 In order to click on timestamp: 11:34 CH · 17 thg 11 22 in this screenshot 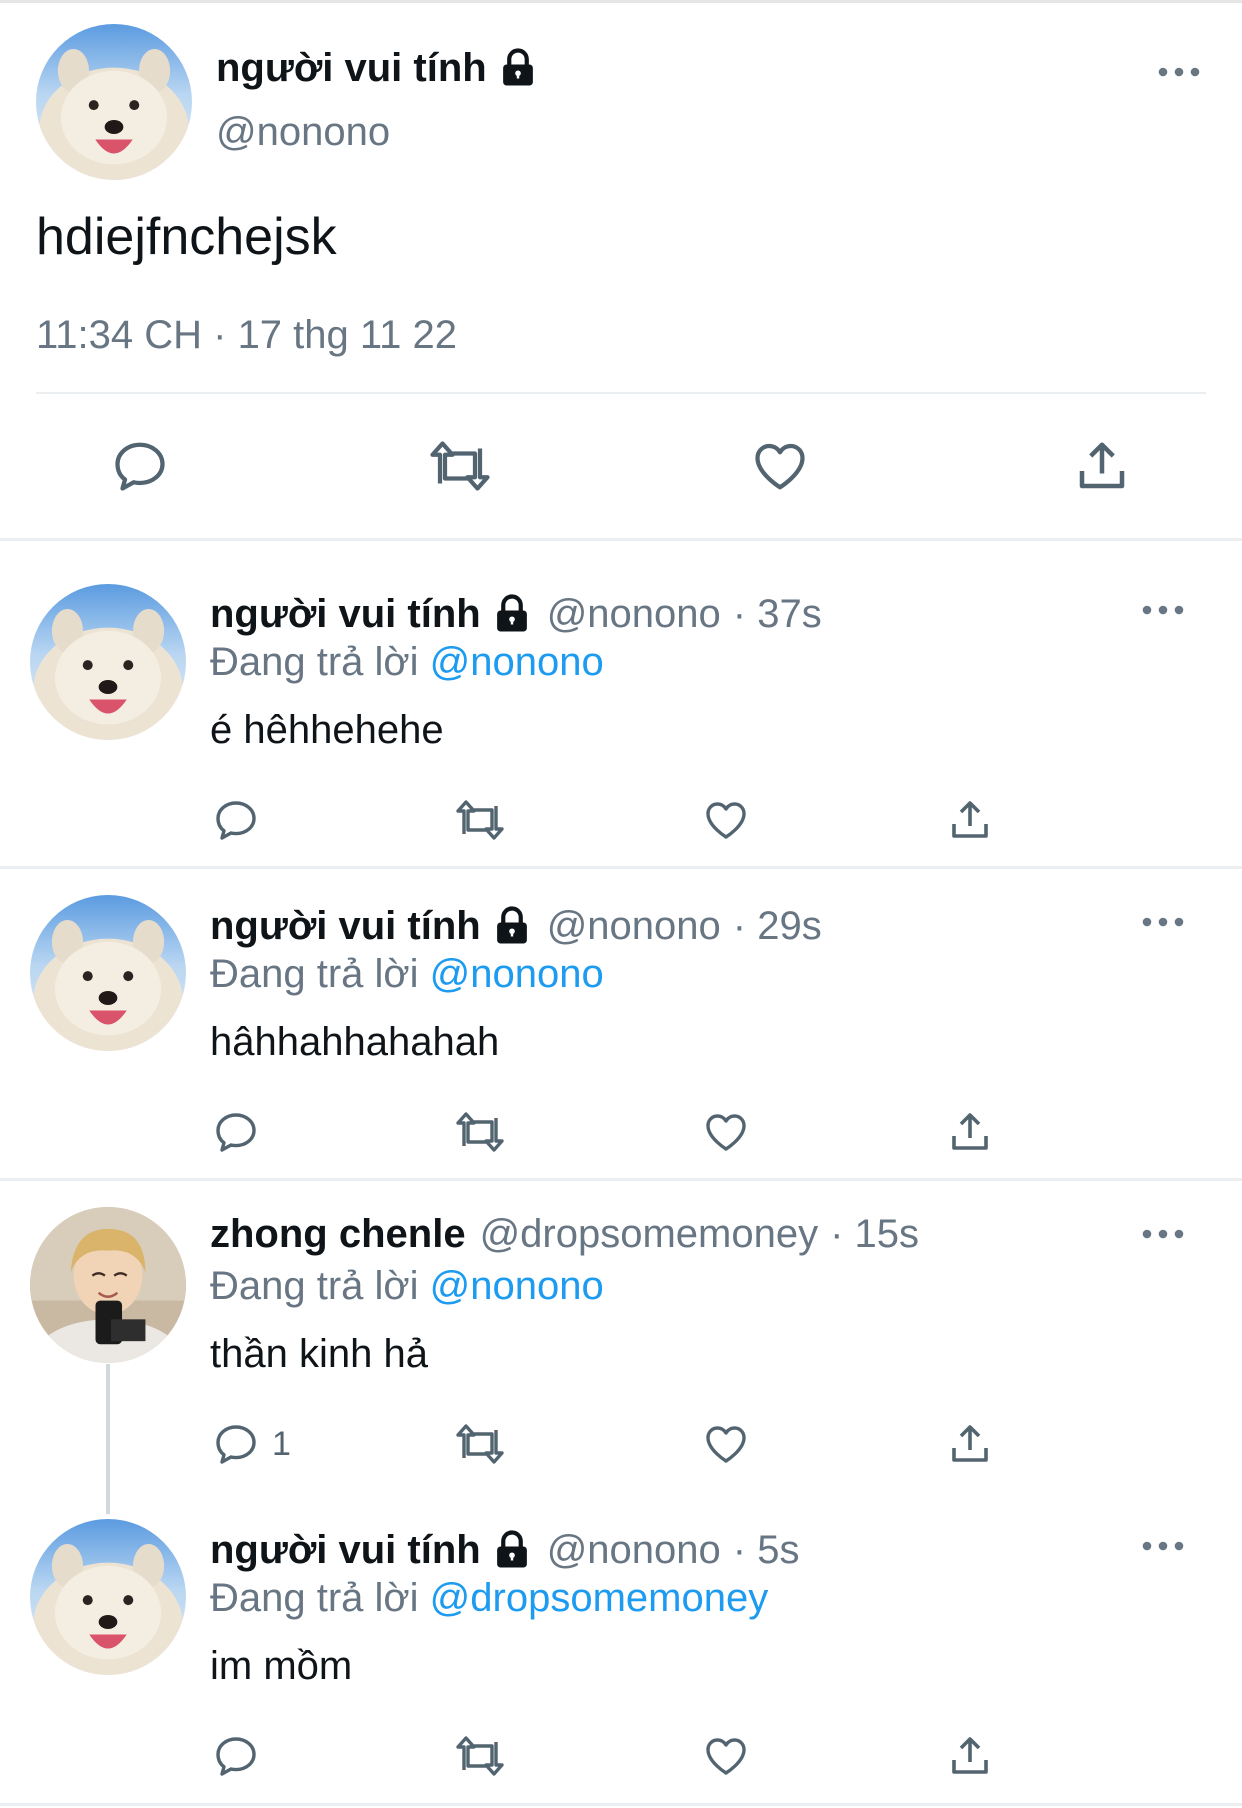, I will do `click(246, 335)`.